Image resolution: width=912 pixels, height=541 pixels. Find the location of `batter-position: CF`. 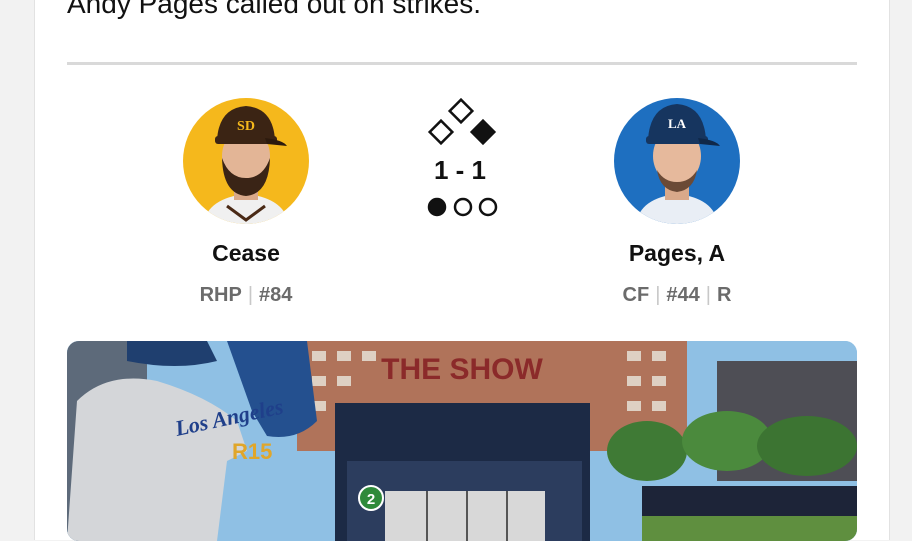

batter-position: CF is located at coordinates (636, 295).